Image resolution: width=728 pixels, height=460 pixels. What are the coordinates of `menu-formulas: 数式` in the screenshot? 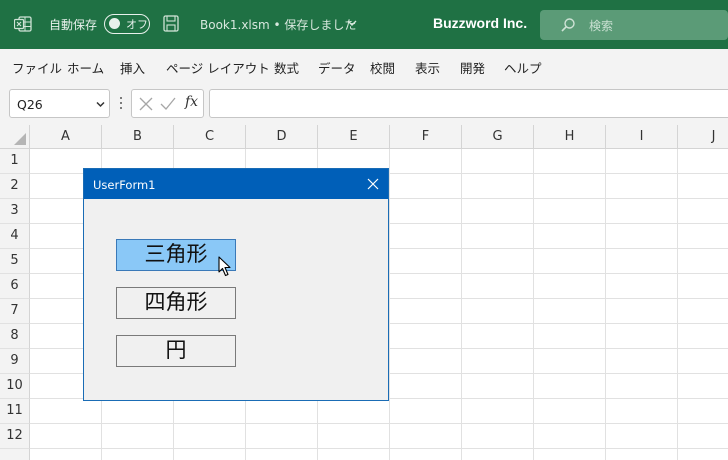 It's located at (286, 67).